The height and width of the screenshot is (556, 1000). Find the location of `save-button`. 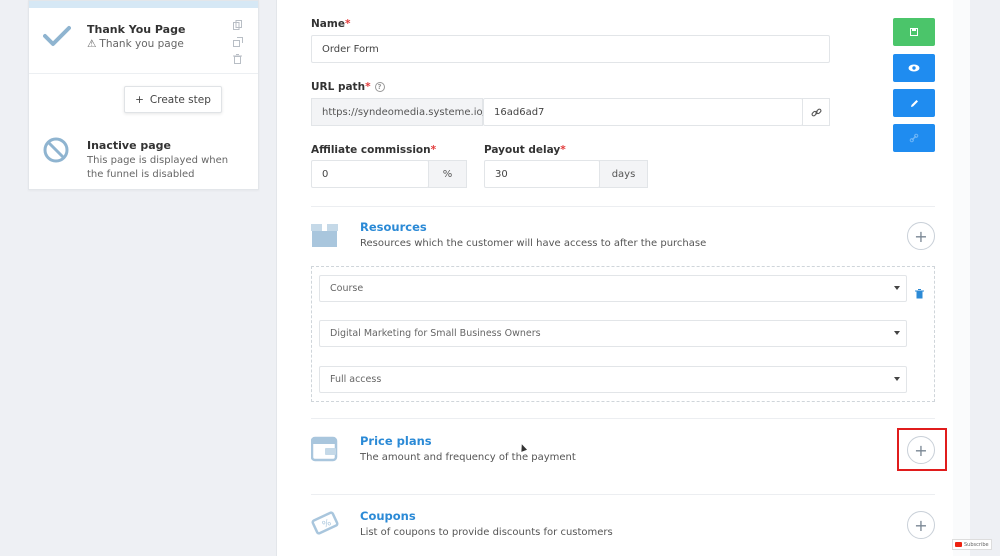

save-button is located at coordinates (914, 32).